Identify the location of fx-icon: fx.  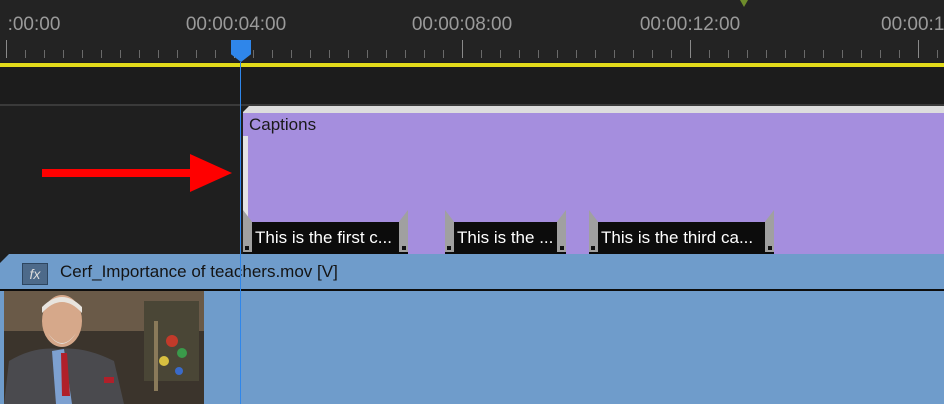
(35, 274).